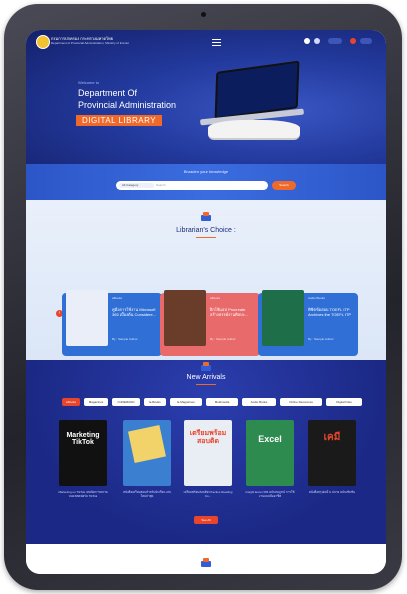 This screenshot has width=407, height=594. What do you see at coordinates (89, 82) in the screenshot?
I see `welcome-text: Welcome to` at bounding box center [89, 82].